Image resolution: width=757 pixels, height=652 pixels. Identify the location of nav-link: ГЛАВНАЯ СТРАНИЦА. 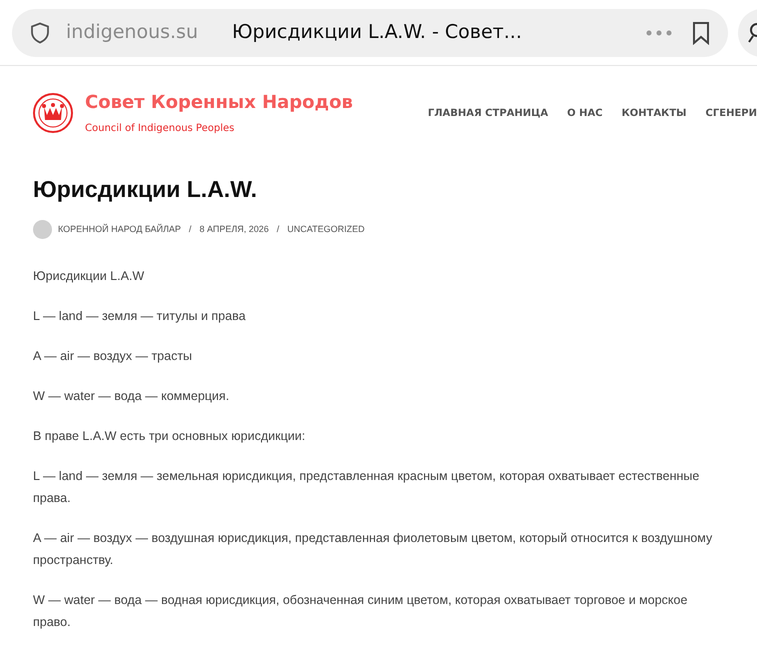
(488, 113).